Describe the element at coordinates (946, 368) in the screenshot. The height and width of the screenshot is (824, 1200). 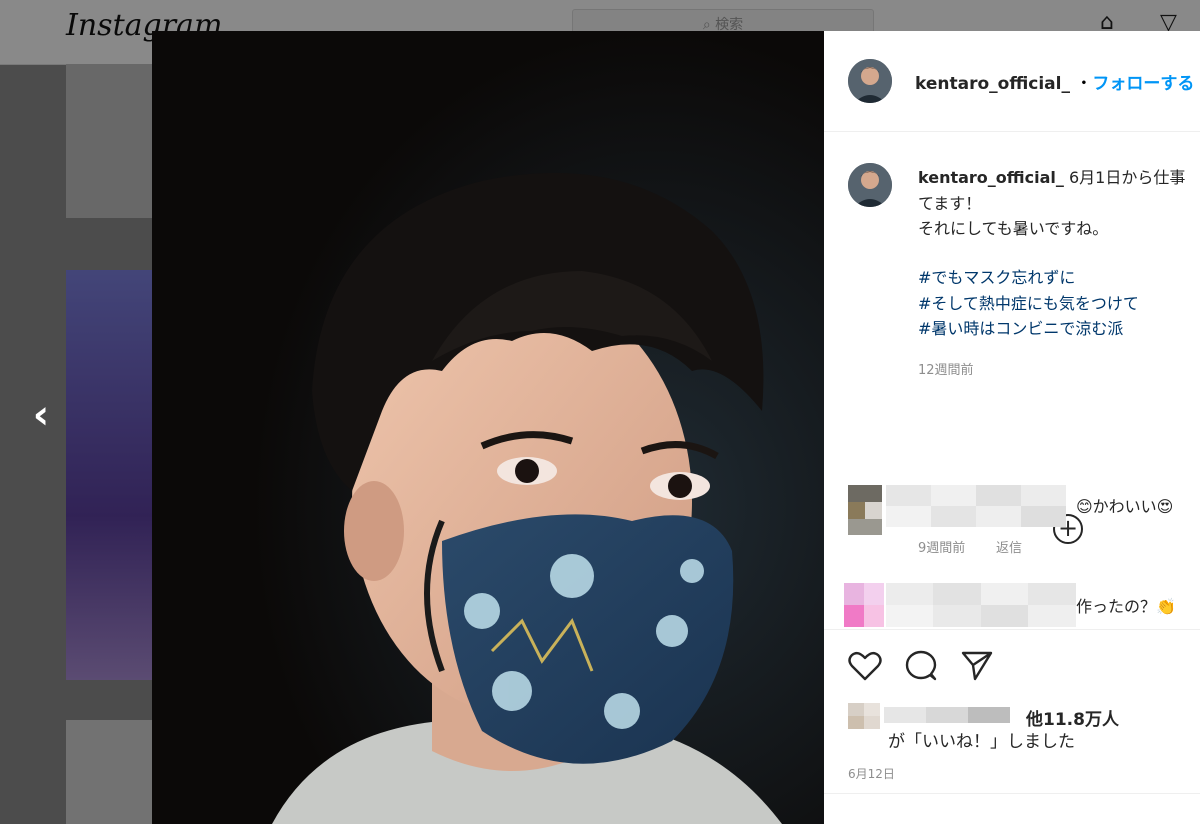
I see `caption-timestamp: 12週間前` at that location.